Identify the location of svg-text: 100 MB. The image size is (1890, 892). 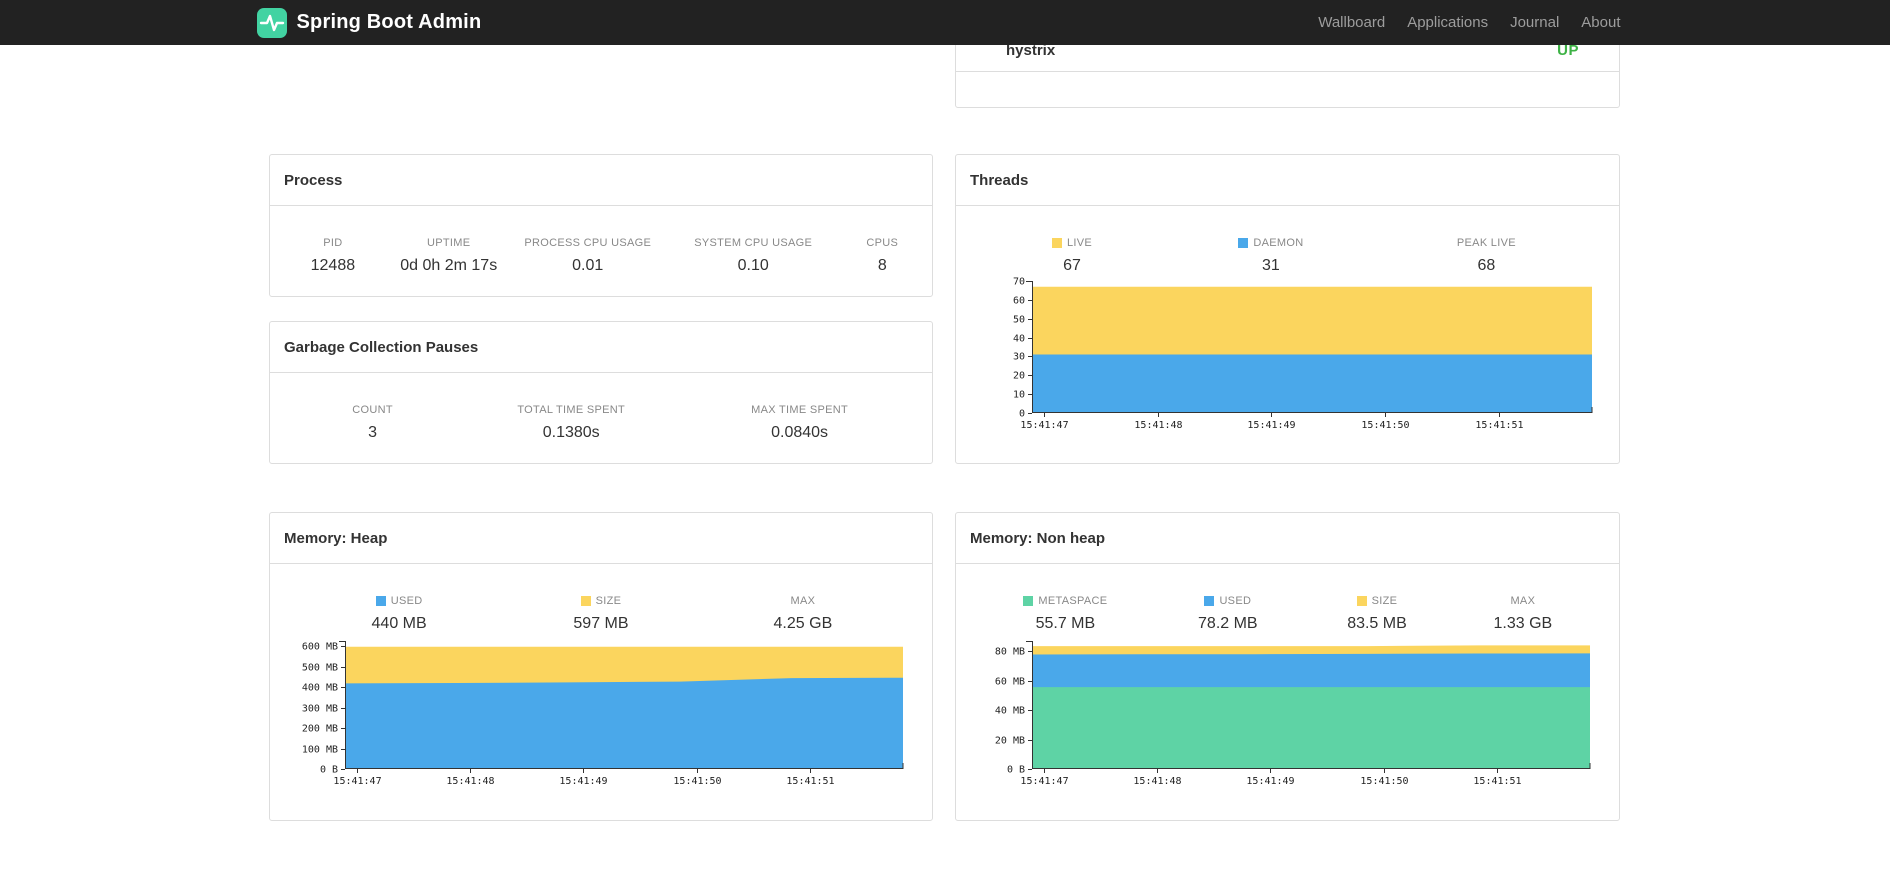
(320, 750).